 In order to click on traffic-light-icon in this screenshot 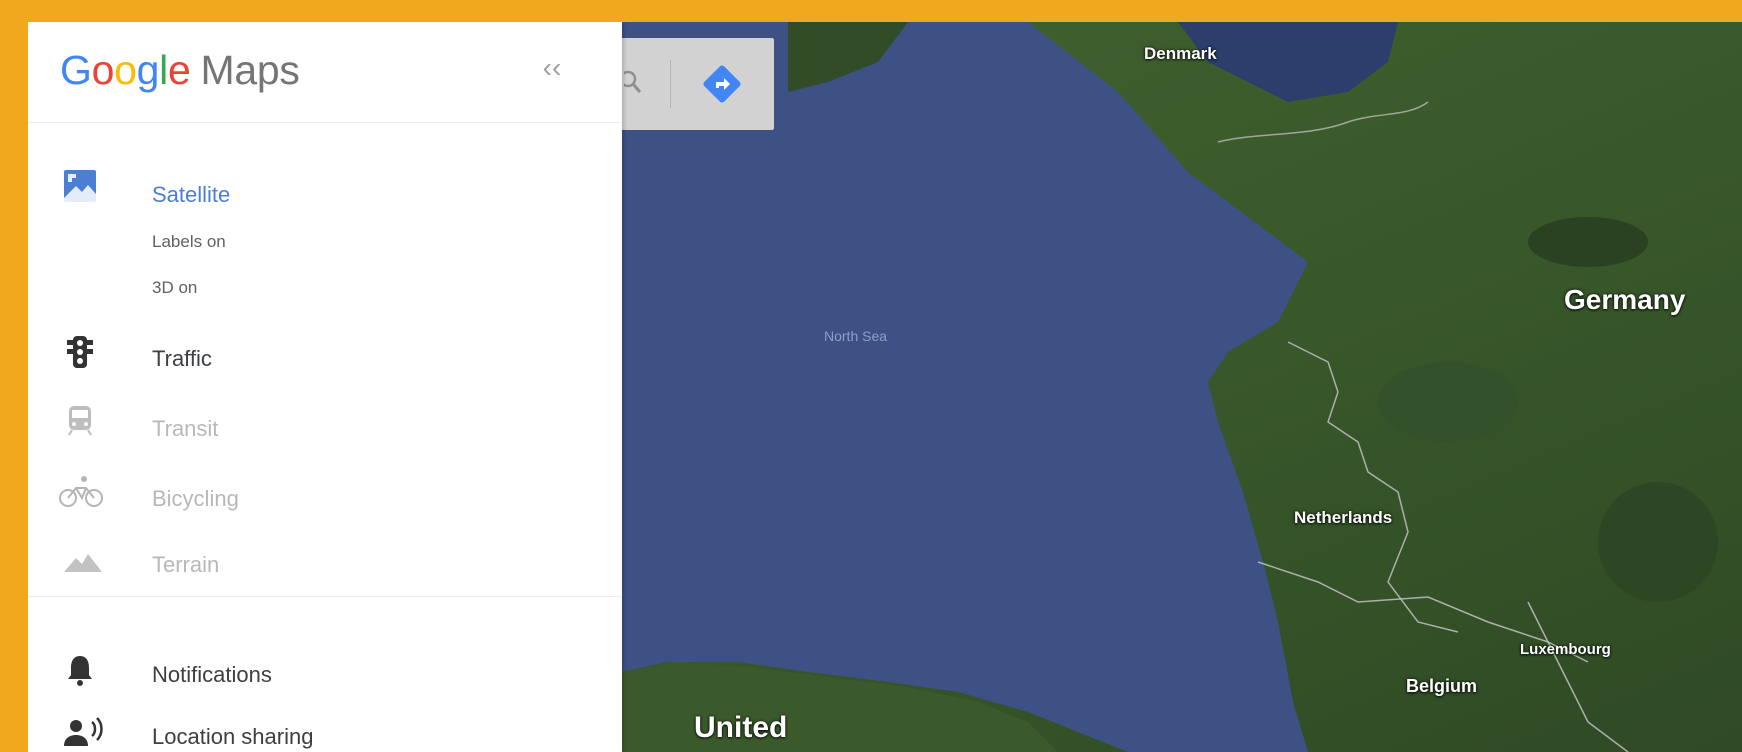, I will do `click(80, 352)`.